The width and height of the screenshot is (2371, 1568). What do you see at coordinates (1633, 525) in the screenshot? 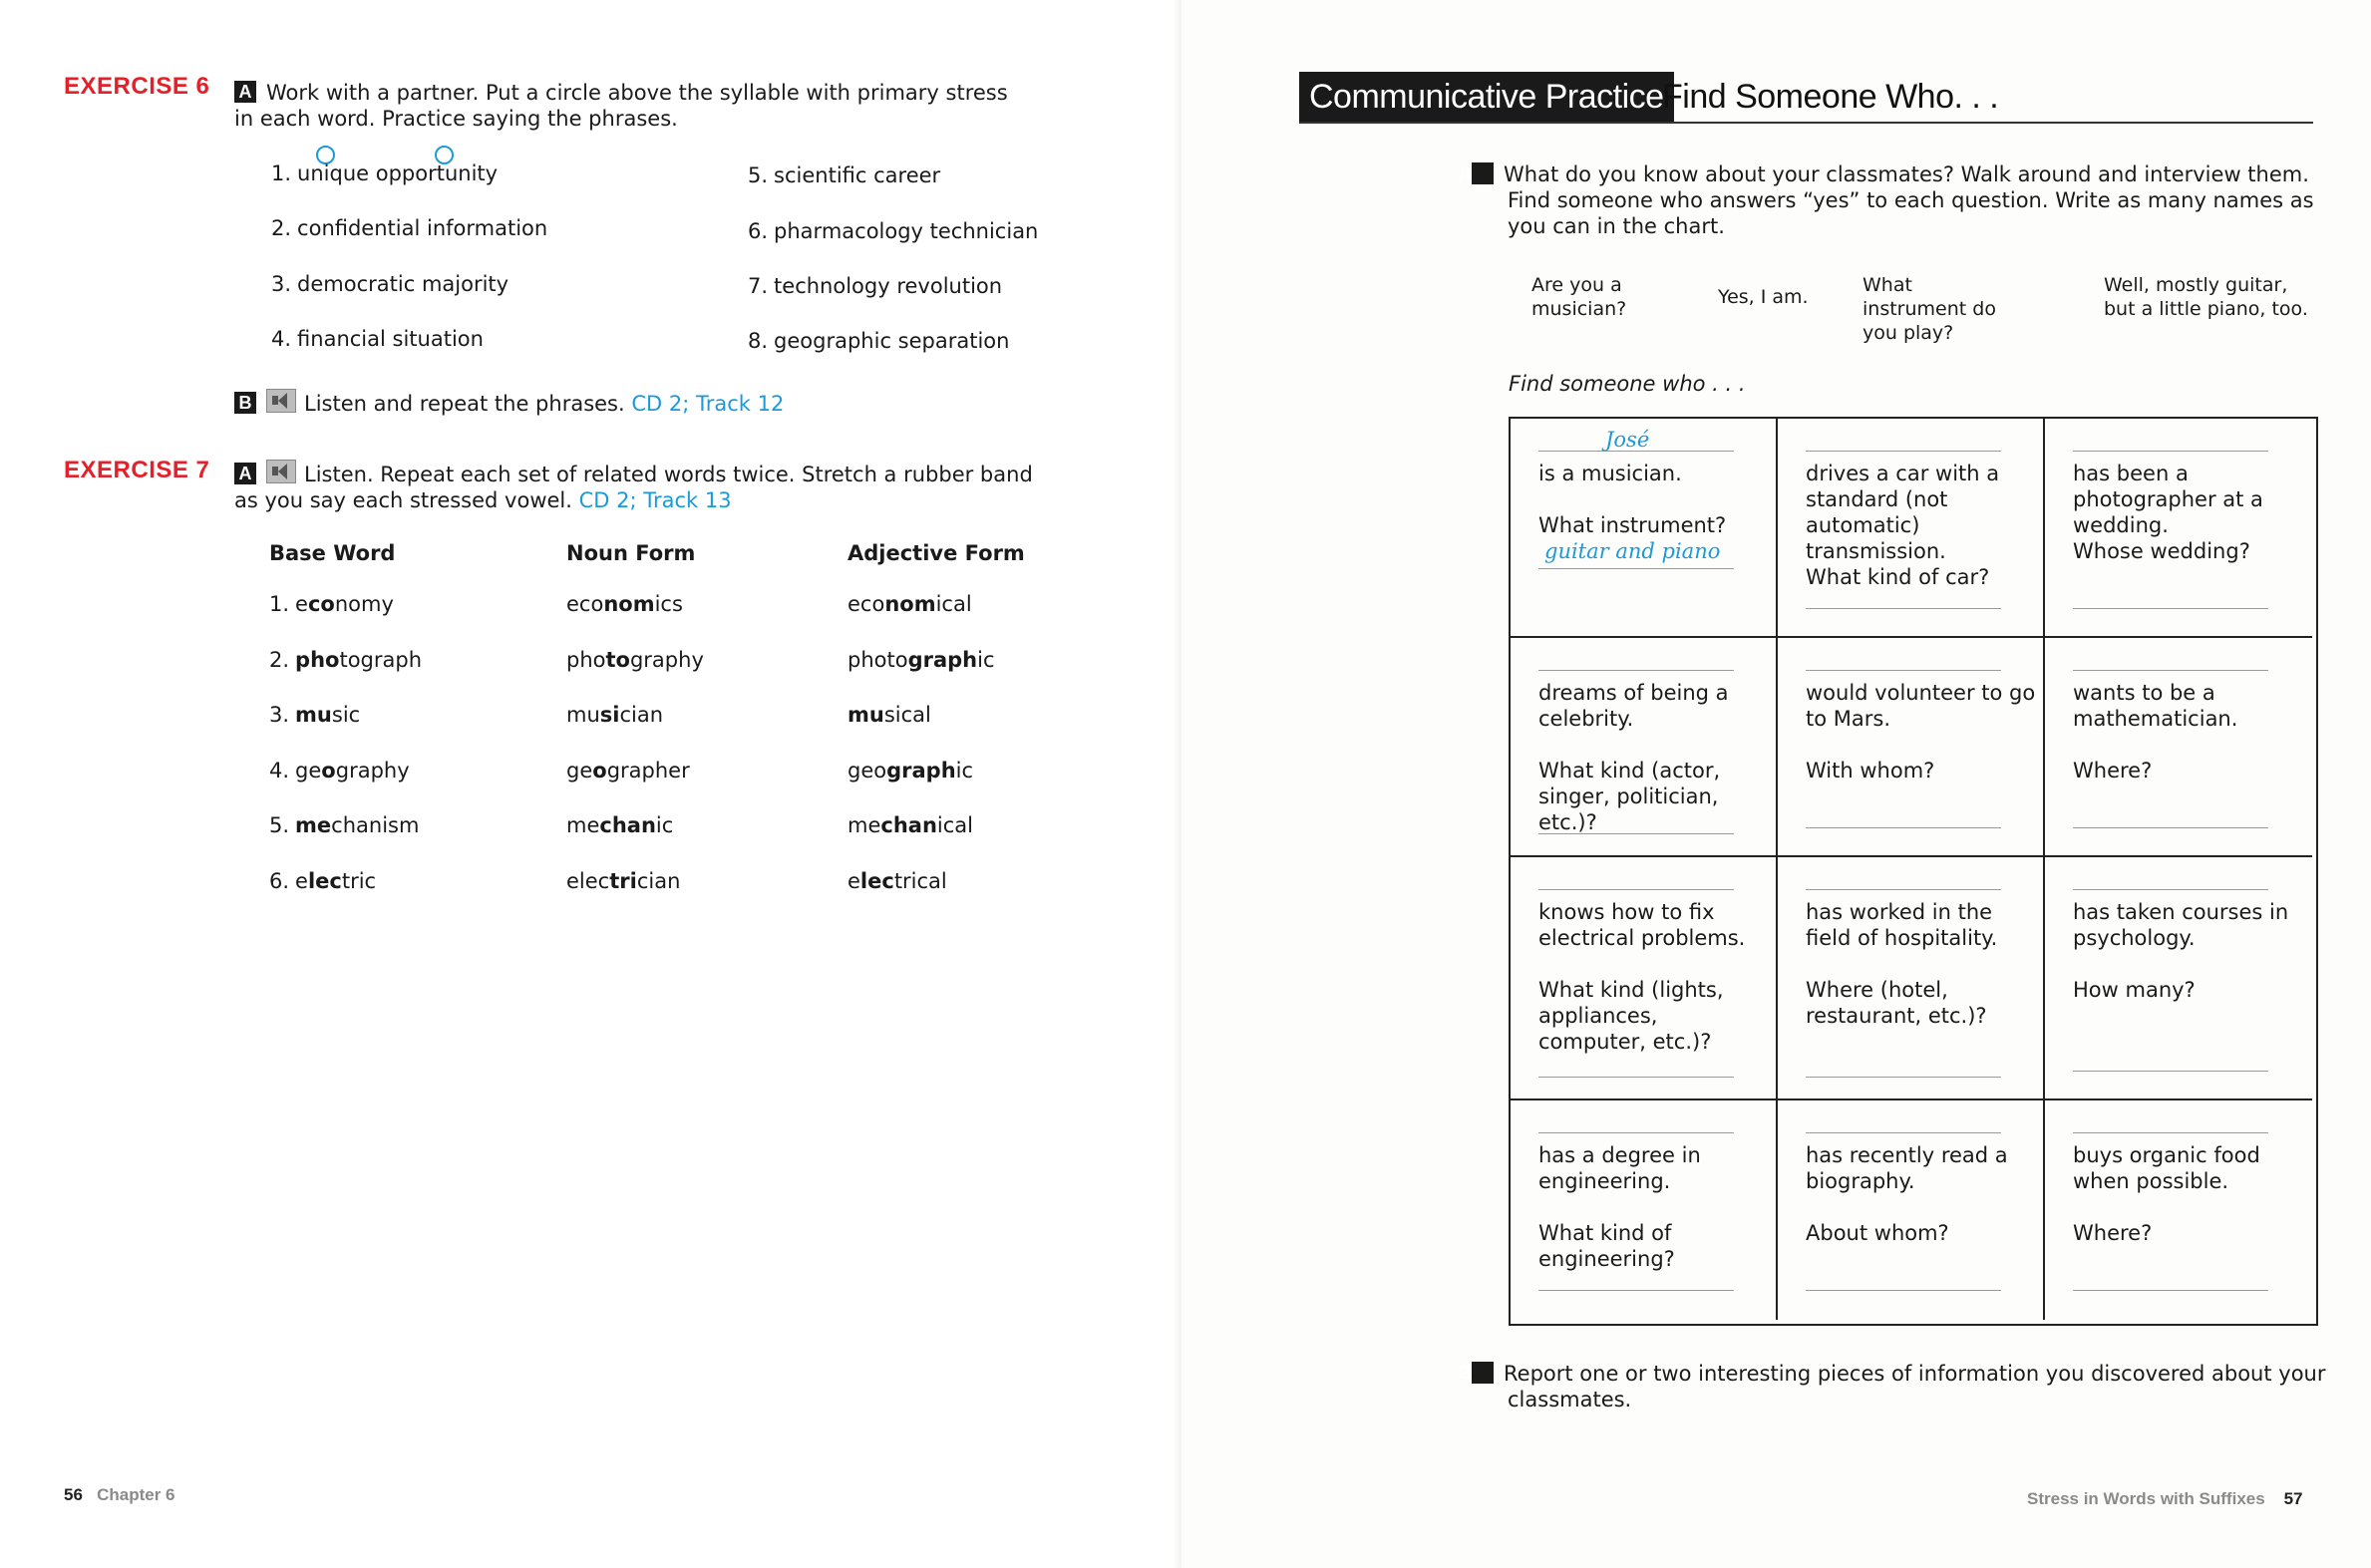
I see `cell-question: What instrument?` at bounding box center [1633, 525].